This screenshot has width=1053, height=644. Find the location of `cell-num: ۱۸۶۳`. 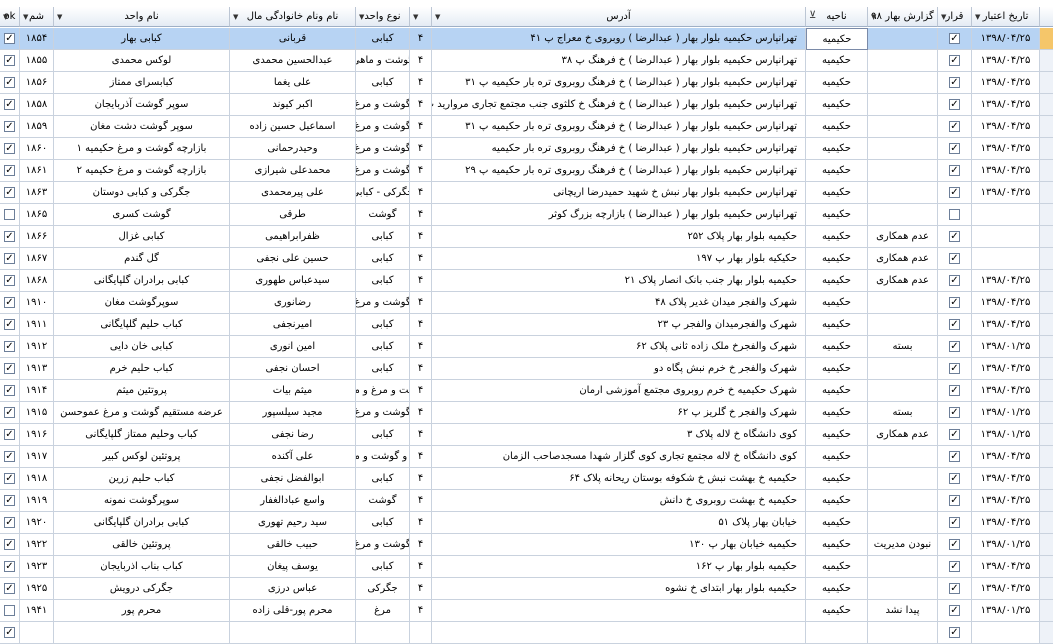

cell-num: ۱۸۶۳ is located at coordinates (37, 193).